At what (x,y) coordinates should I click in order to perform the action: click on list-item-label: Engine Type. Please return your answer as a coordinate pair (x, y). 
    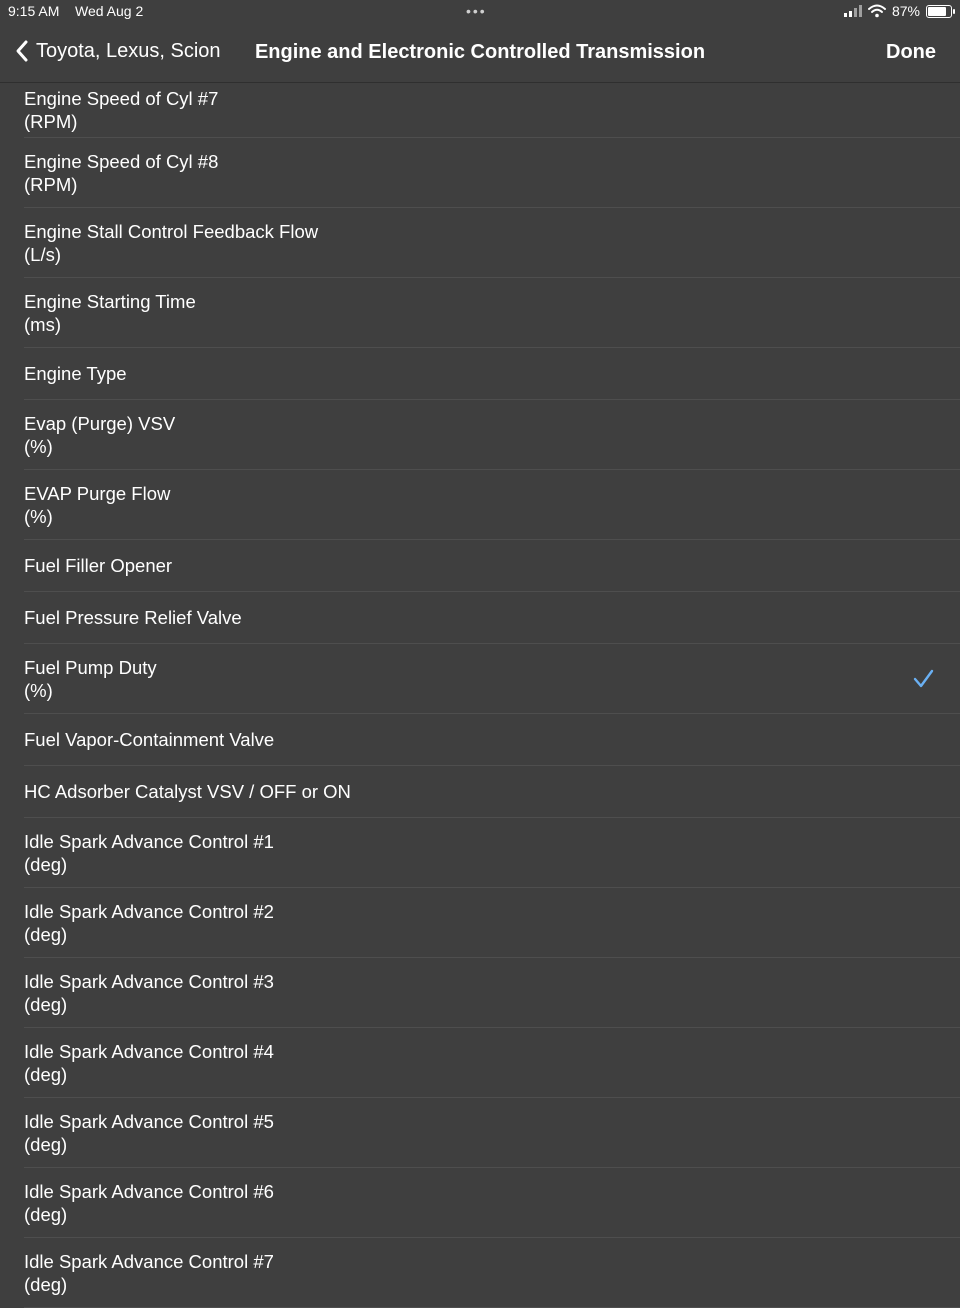
    Looking at the image, I should click on (75, 373).